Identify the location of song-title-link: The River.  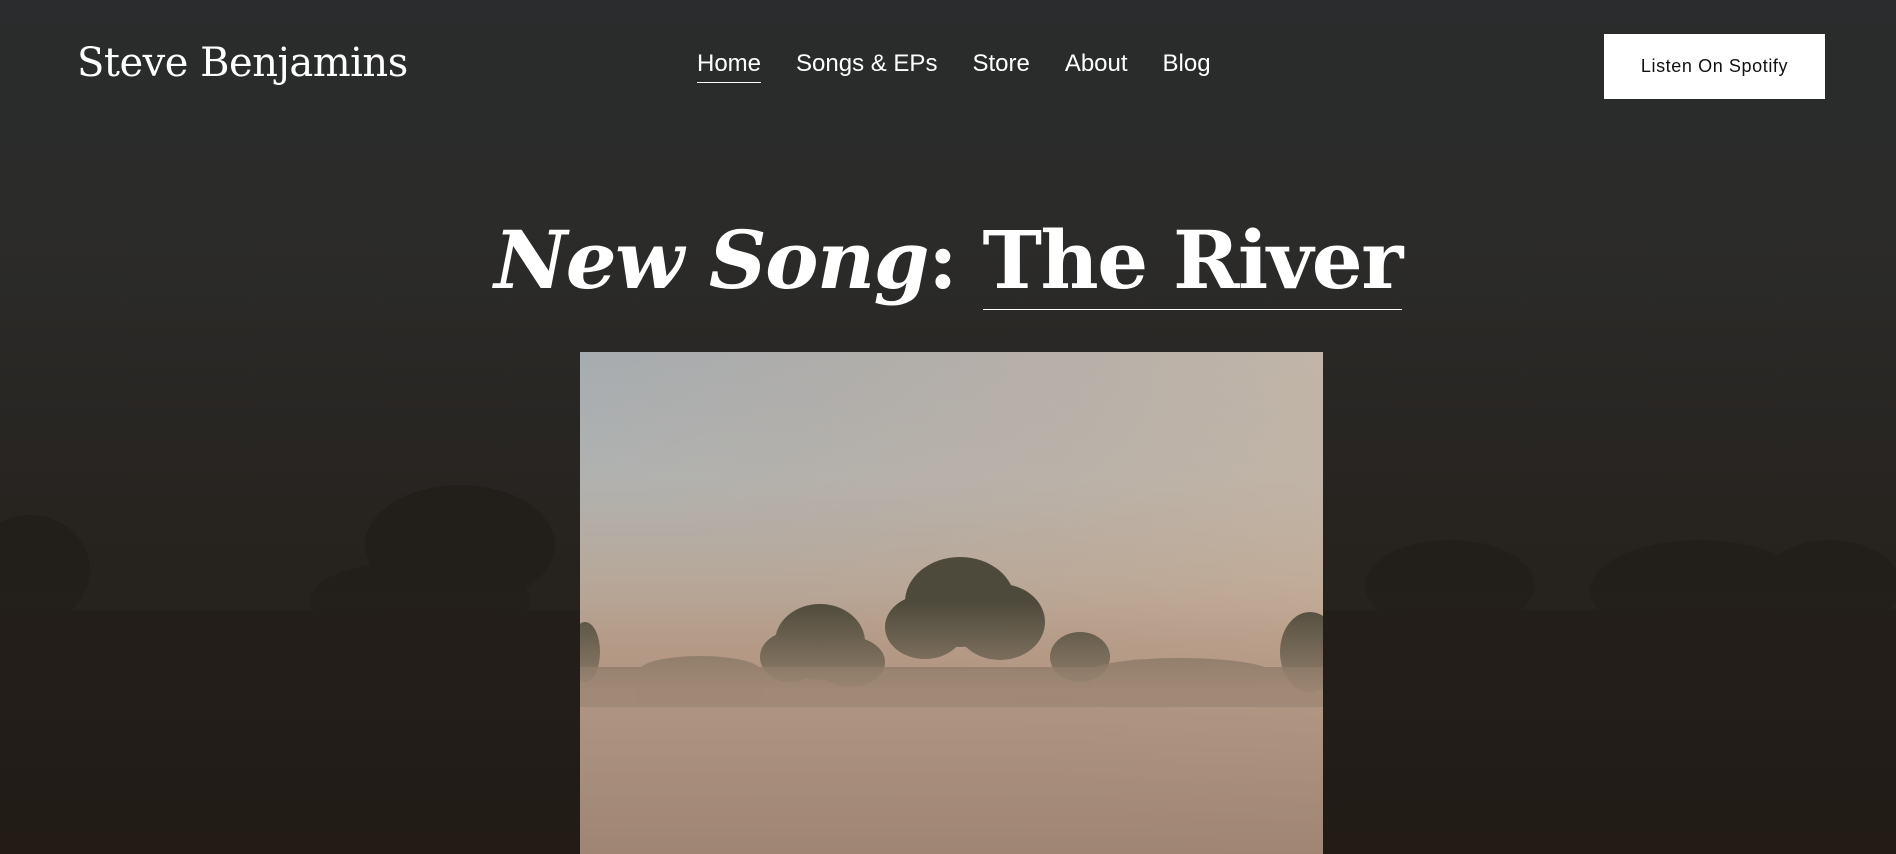
(1192, 261).